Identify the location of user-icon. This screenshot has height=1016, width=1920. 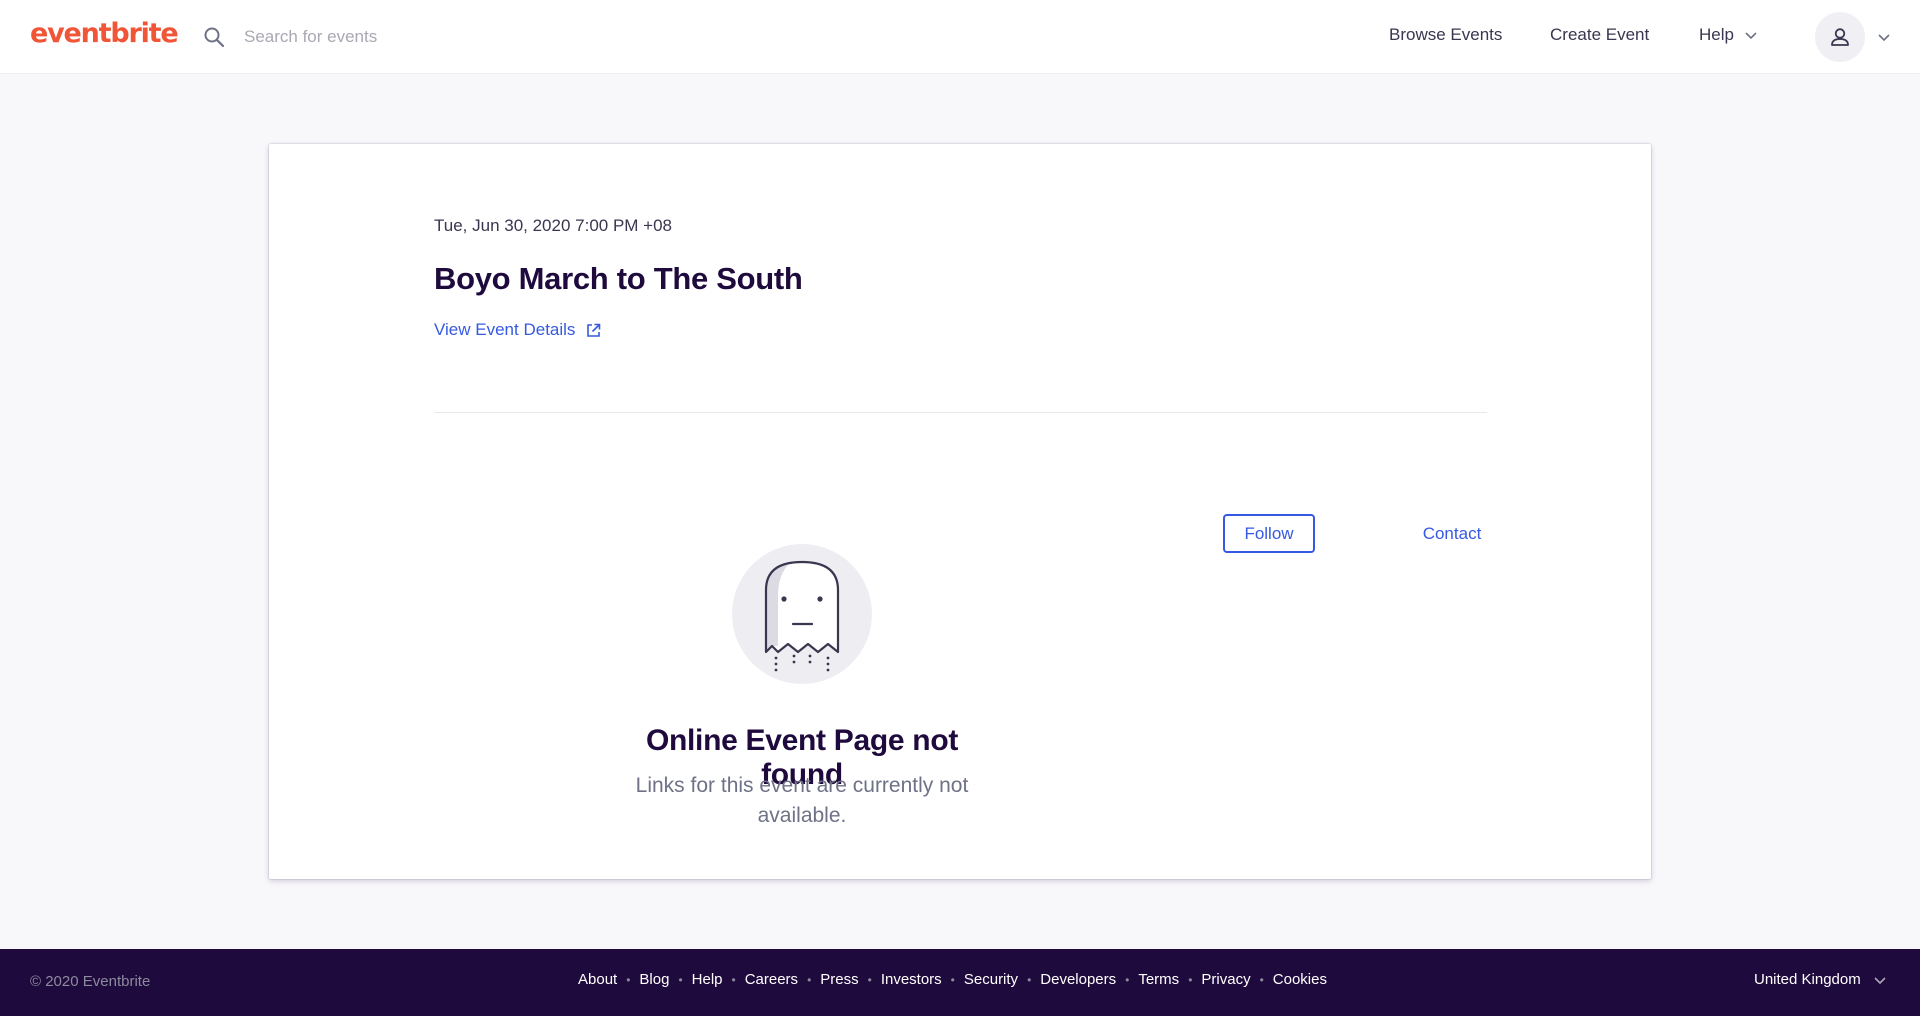
(1840, 37).